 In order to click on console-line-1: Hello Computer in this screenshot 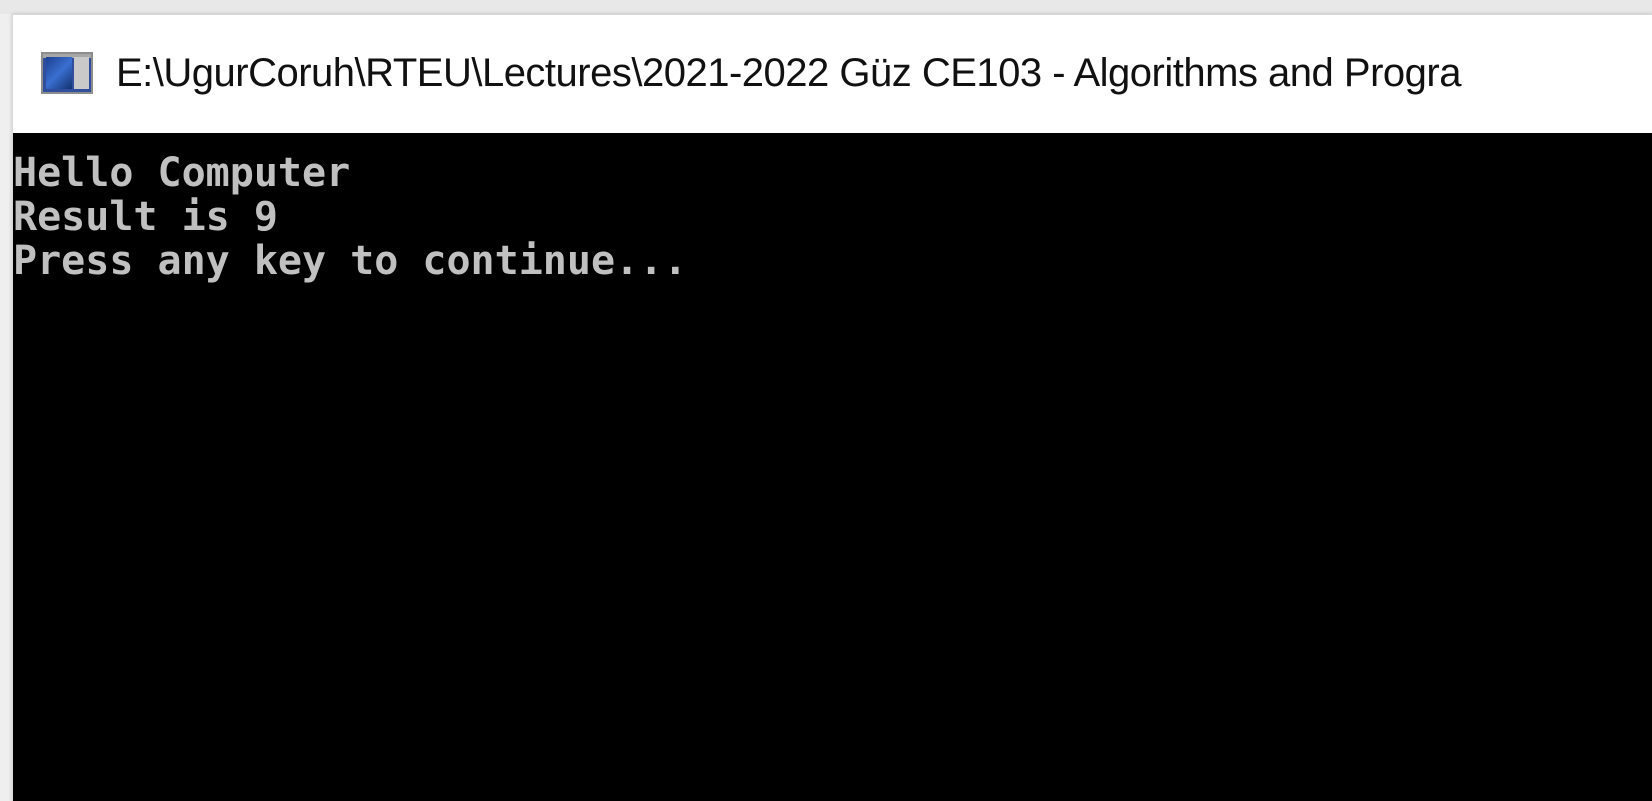, I will do `click(182, 173)`.